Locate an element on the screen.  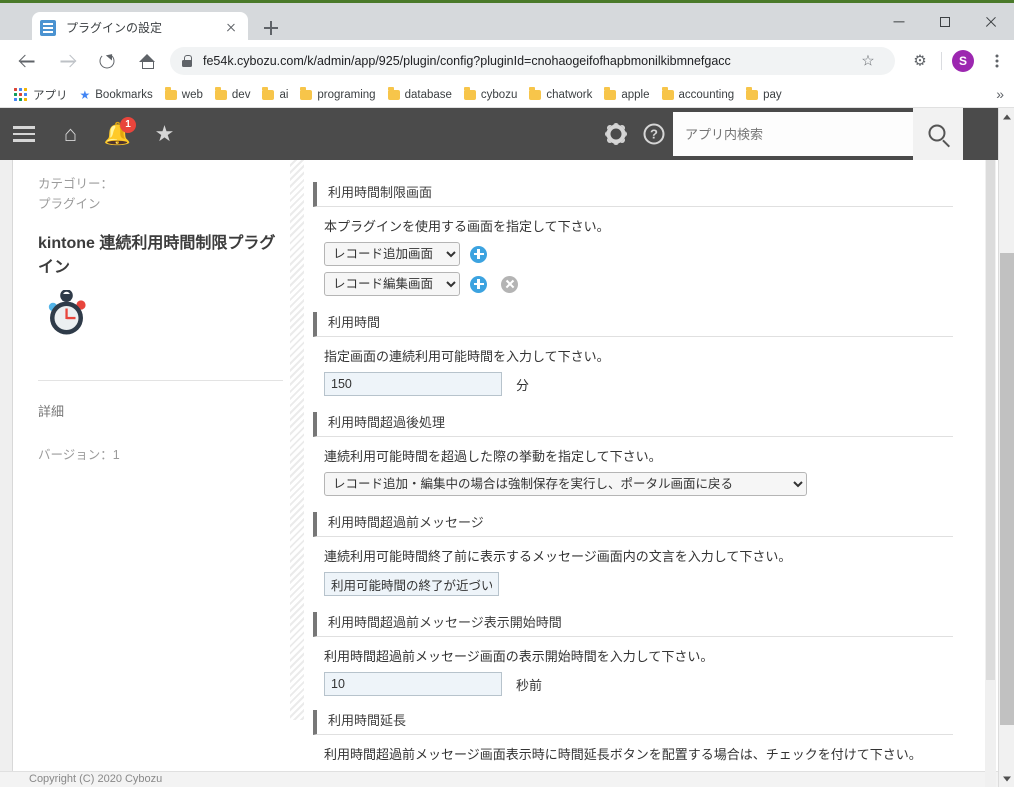
avatar: S is located at coordinates (963, 61).